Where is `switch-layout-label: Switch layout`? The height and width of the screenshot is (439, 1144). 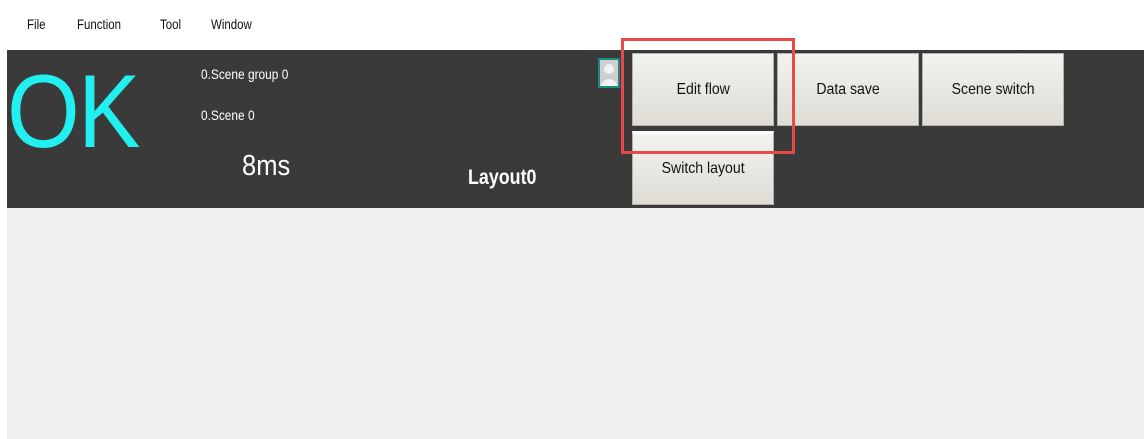 switch-layout-label: Switch layout is located at coordinates (703, 168).